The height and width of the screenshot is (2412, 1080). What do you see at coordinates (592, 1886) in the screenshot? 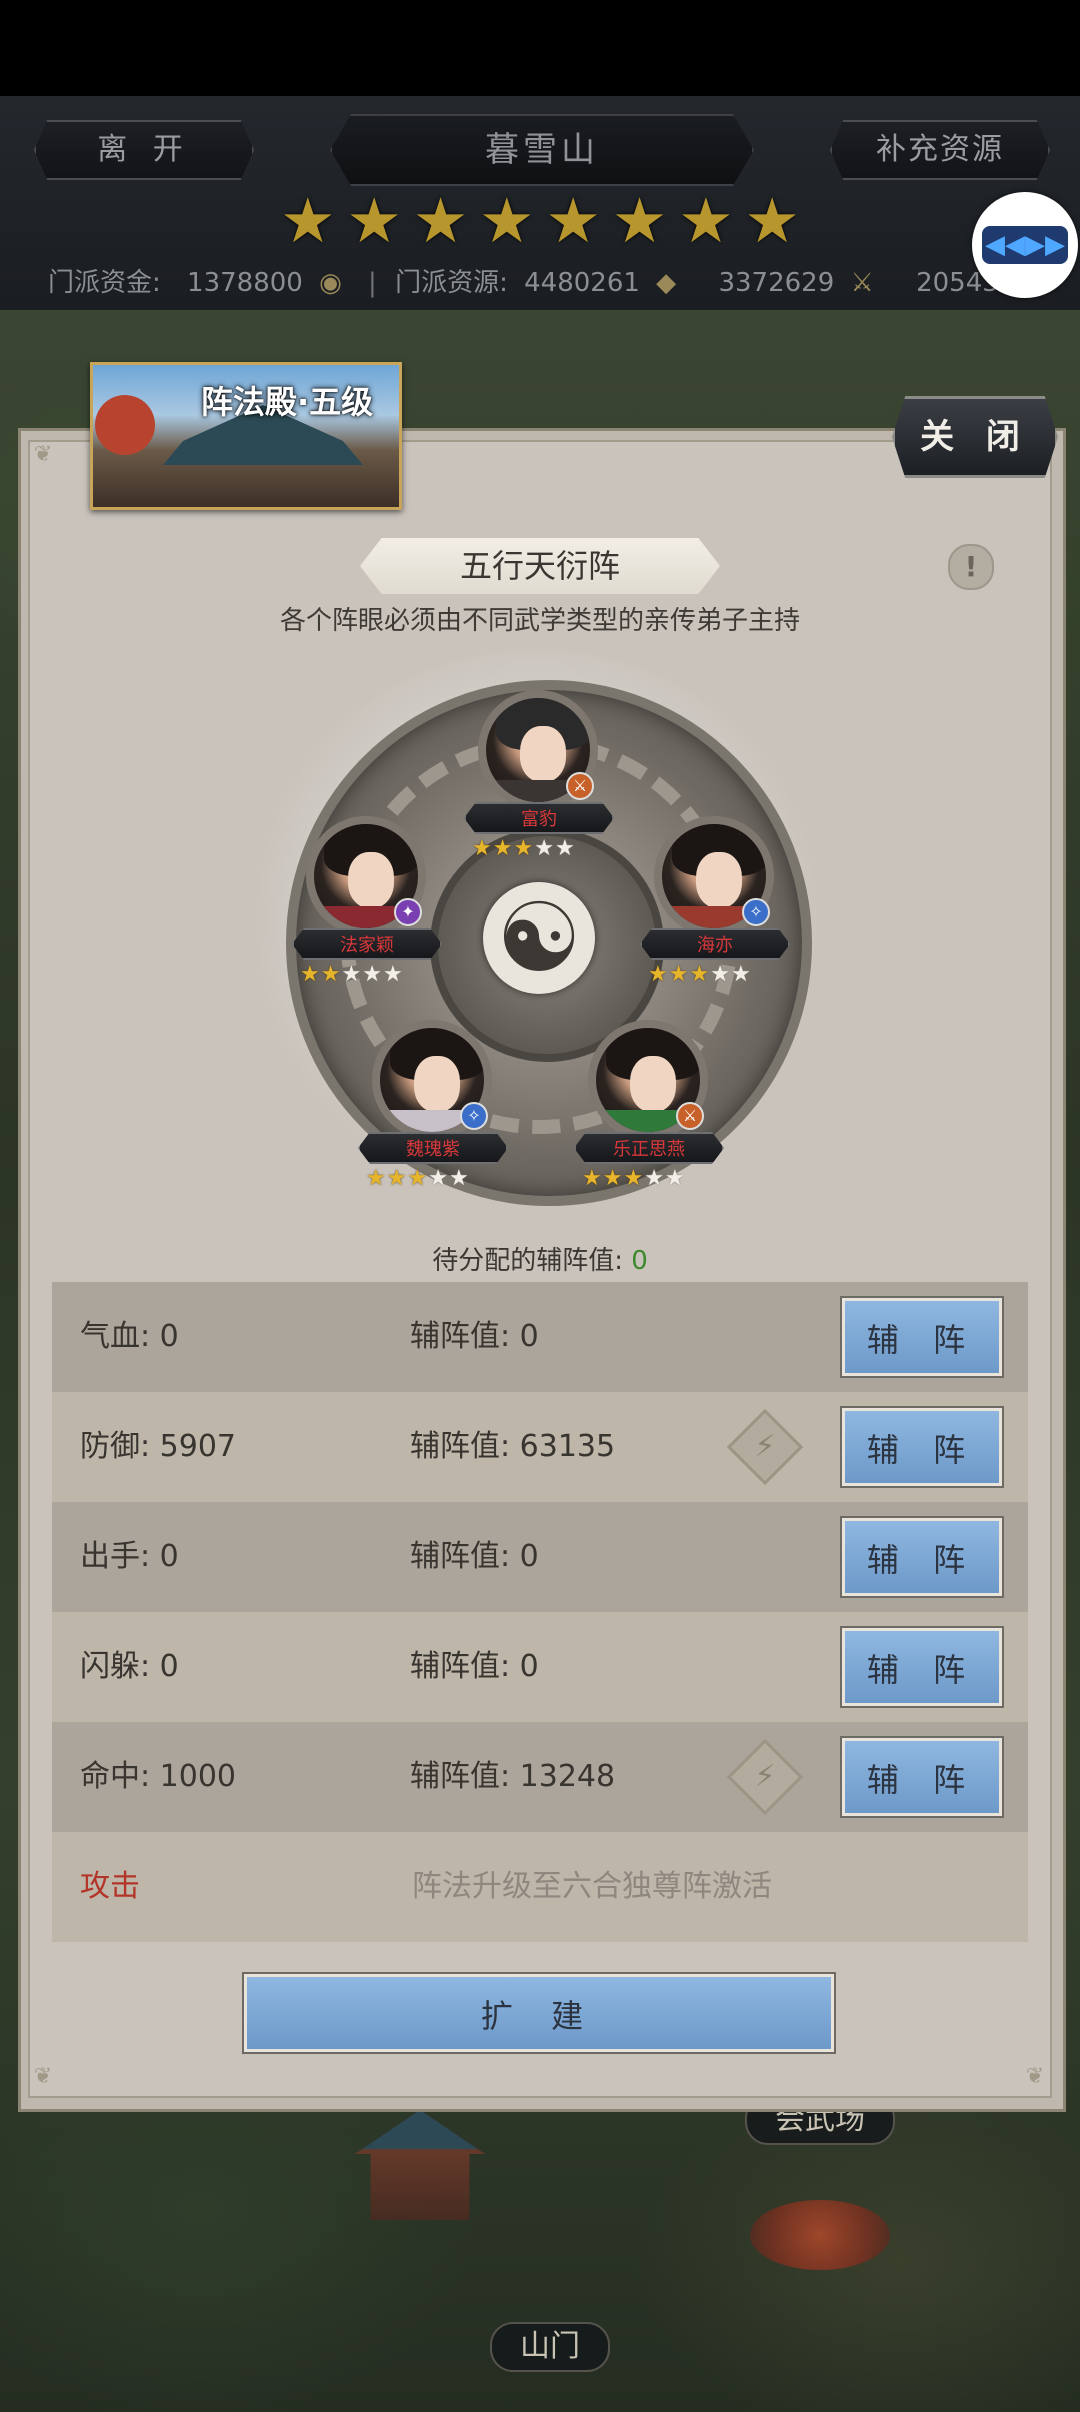
I see `attack-locked-note: 阵法升级至六合独尊阵激活` at bounding box center [592, 1886].